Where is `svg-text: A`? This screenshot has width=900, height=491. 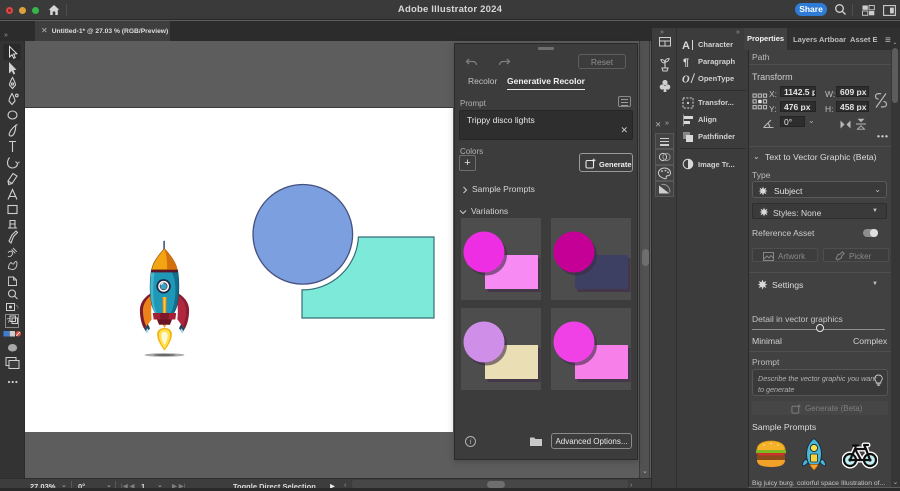
svg-text: A is located at coordinates (686, 45).